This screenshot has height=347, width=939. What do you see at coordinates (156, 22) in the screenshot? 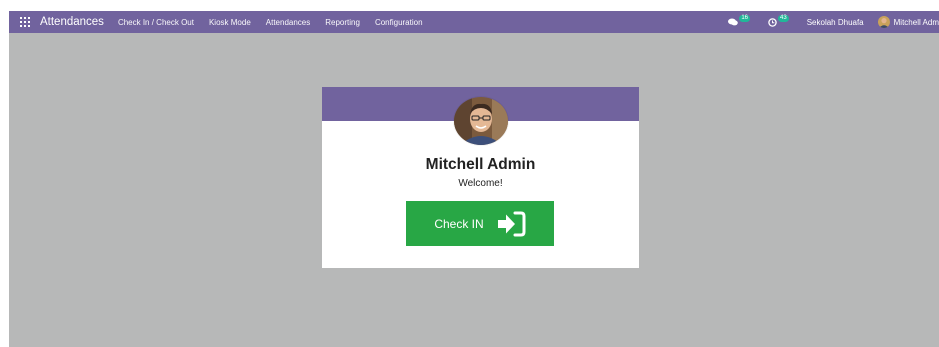
I see `menu-check-in-check-out: Check In / Check Out` at bounding box center [156, 22].